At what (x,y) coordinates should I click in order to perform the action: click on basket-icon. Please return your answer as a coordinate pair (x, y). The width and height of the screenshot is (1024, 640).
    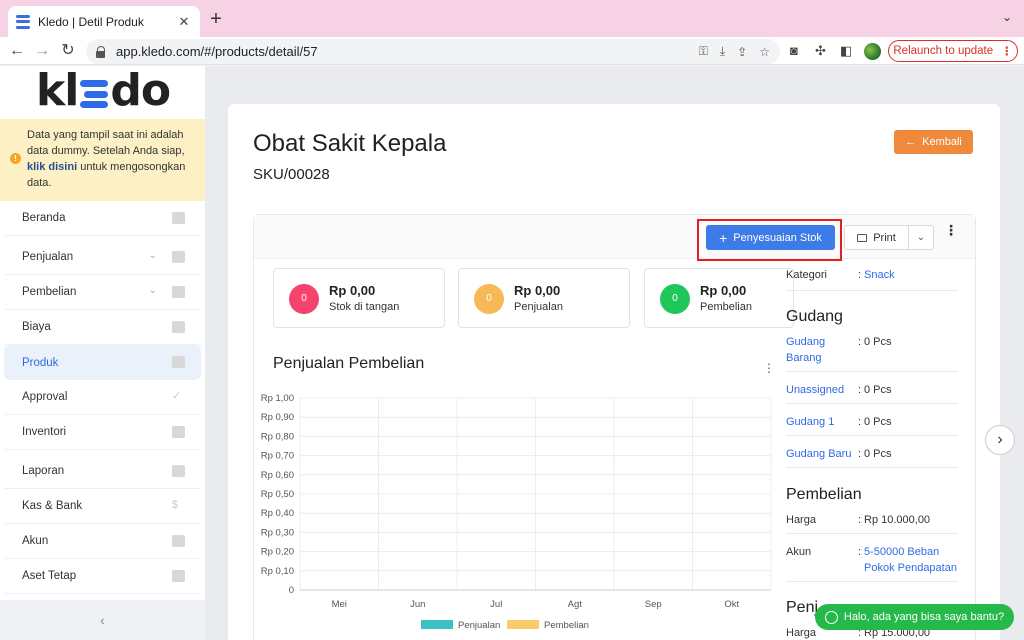
    Looking at the image, I should click on (178, 257).